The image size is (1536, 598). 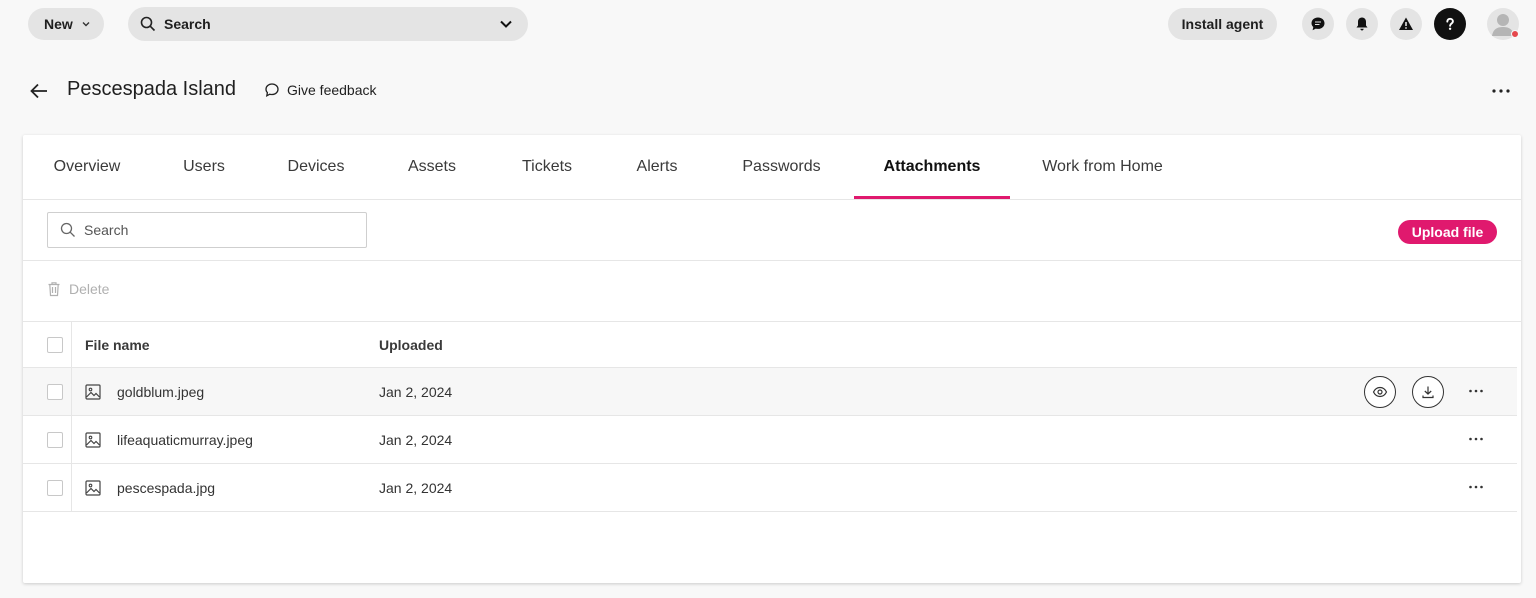 I want to click on tab-overview: Overview, so click(x=87, y=167).